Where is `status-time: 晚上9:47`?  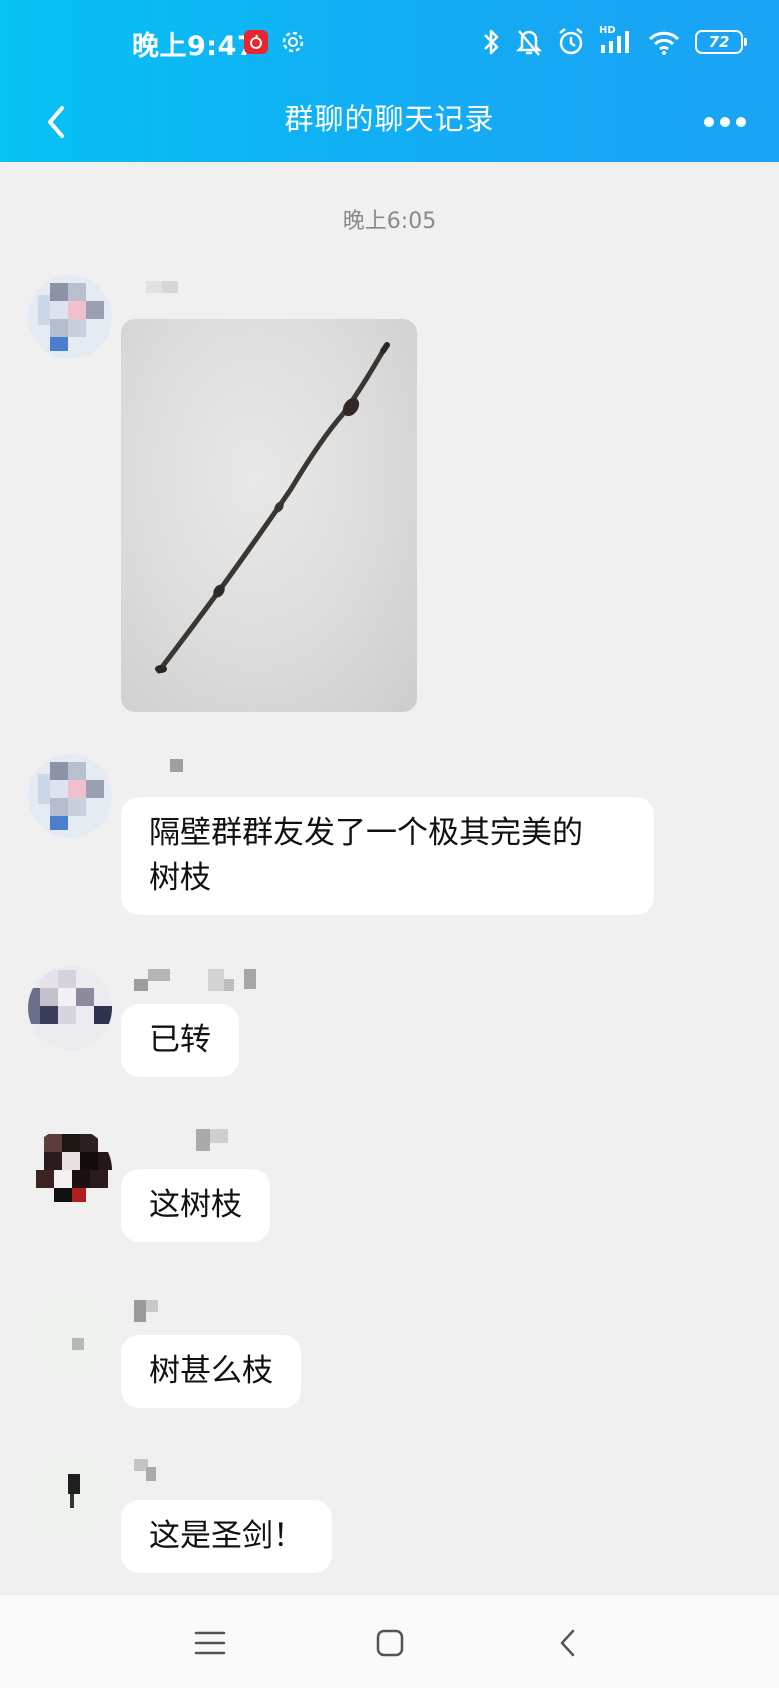
status-time: 晚上9:47 is located at coordinates (194, 46).